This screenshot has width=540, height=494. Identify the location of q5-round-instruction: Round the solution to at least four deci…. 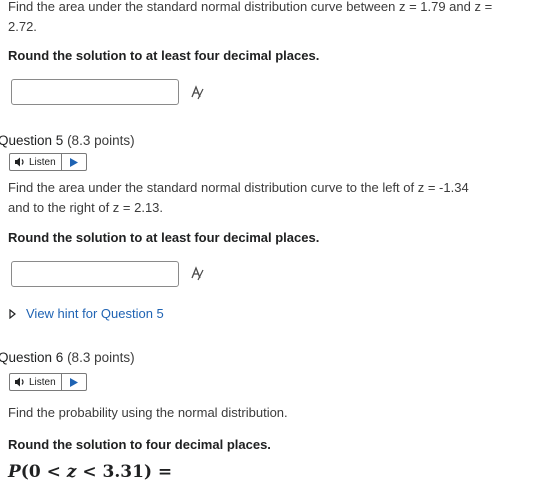
(164, 237).